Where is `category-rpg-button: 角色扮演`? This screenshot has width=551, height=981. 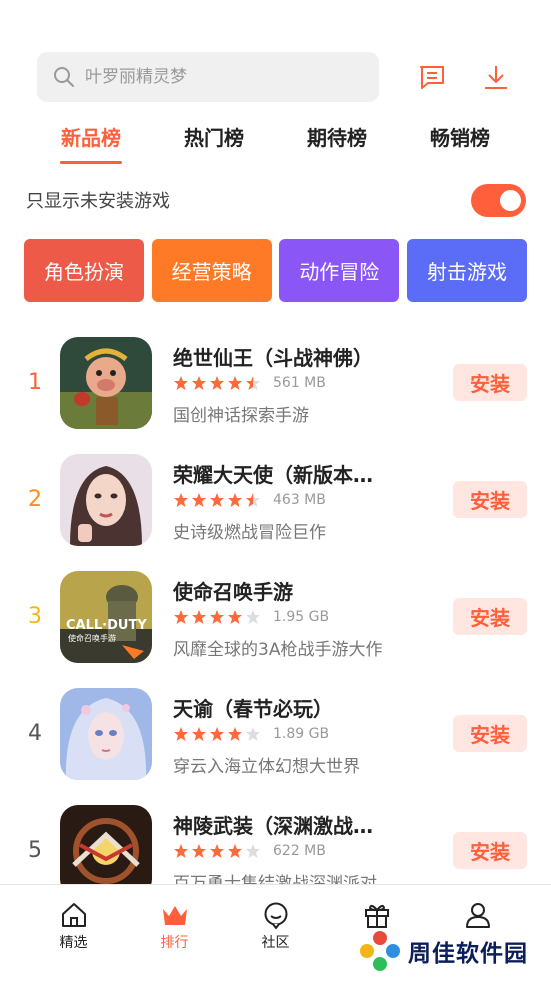 category-rpg-button: 角色扮演 is located at coordinates (84, 270).